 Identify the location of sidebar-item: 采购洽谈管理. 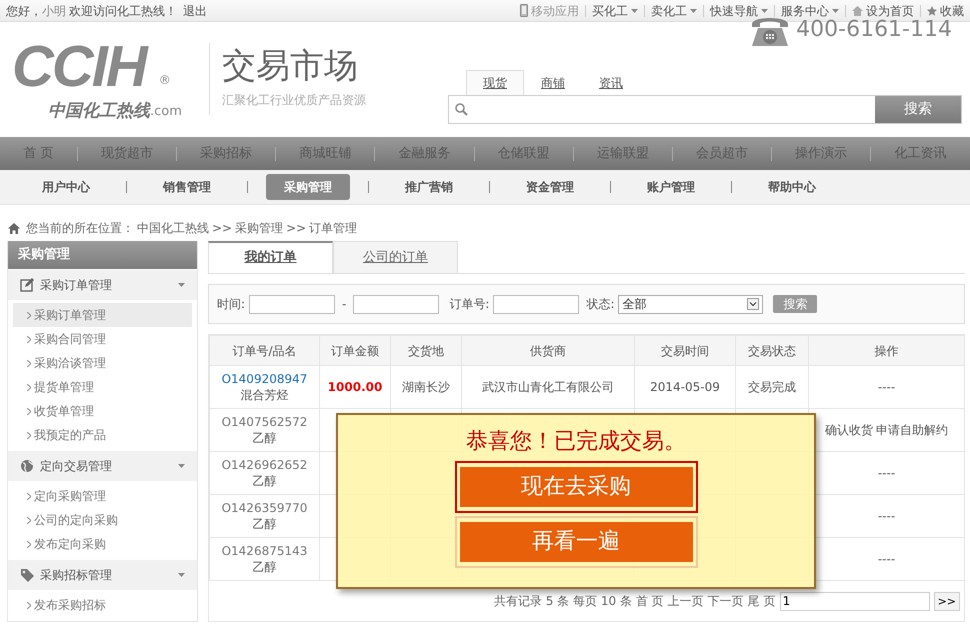
(102, 363).